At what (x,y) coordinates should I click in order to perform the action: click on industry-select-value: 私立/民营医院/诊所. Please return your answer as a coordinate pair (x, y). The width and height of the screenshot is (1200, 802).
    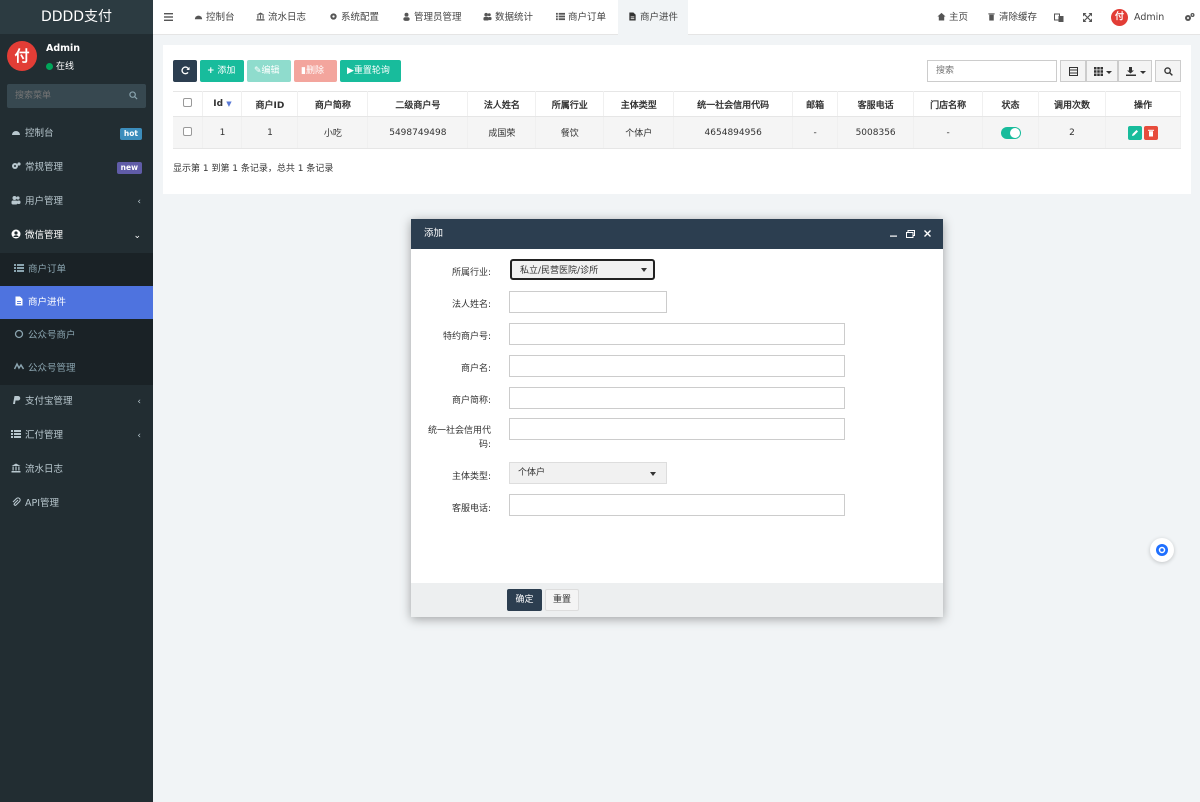
    Looking at the image, I should click on (559, 271).